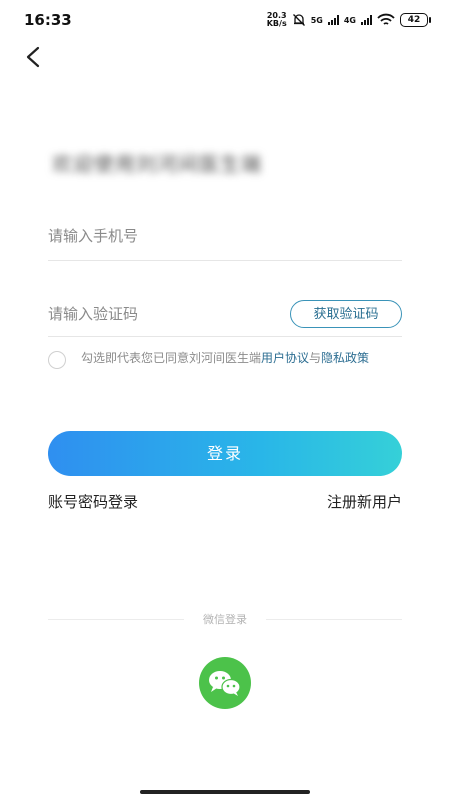  What do you see at coordinates (316, 20) in the screenshot?
I see `network-type-1: 5G` at bounding box center [316, 20].